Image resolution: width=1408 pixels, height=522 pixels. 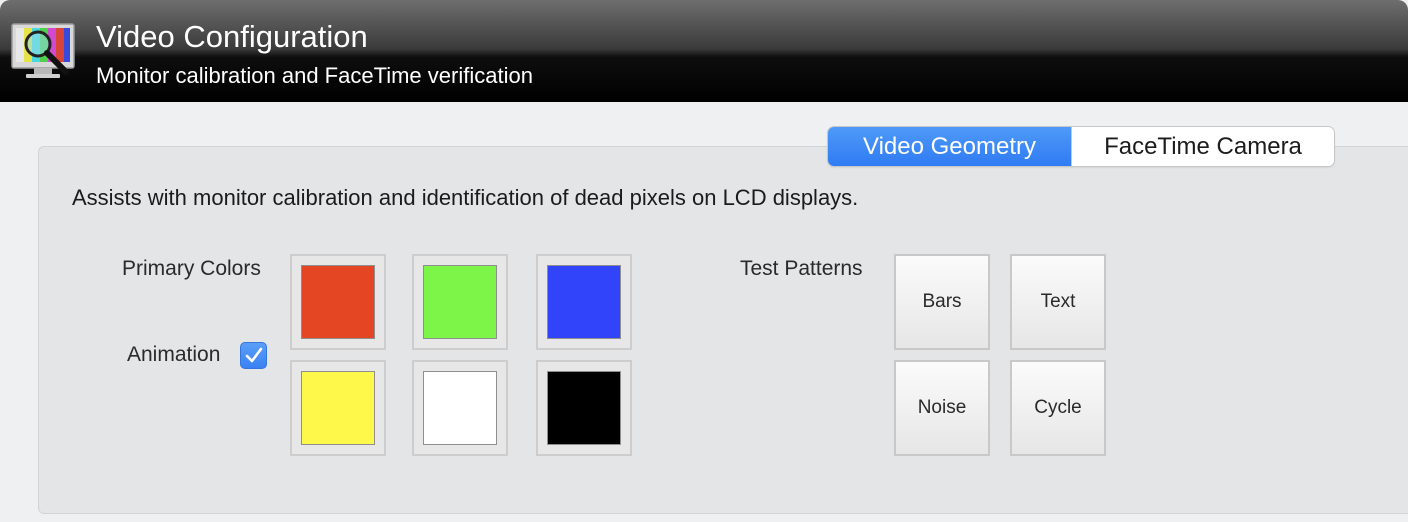 I want to click on checkmark-icon, so click(x=254, y=355).